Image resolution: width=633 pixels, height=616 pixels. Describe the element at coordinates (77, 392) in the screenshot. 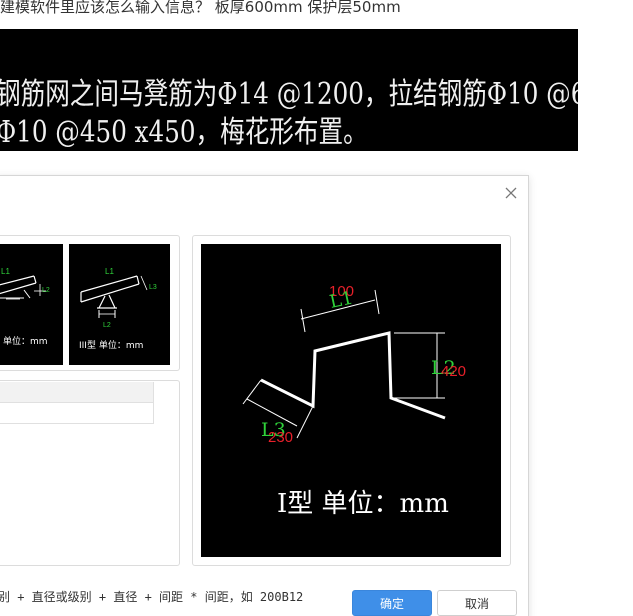

I see `rebar-grid-header` at that location.